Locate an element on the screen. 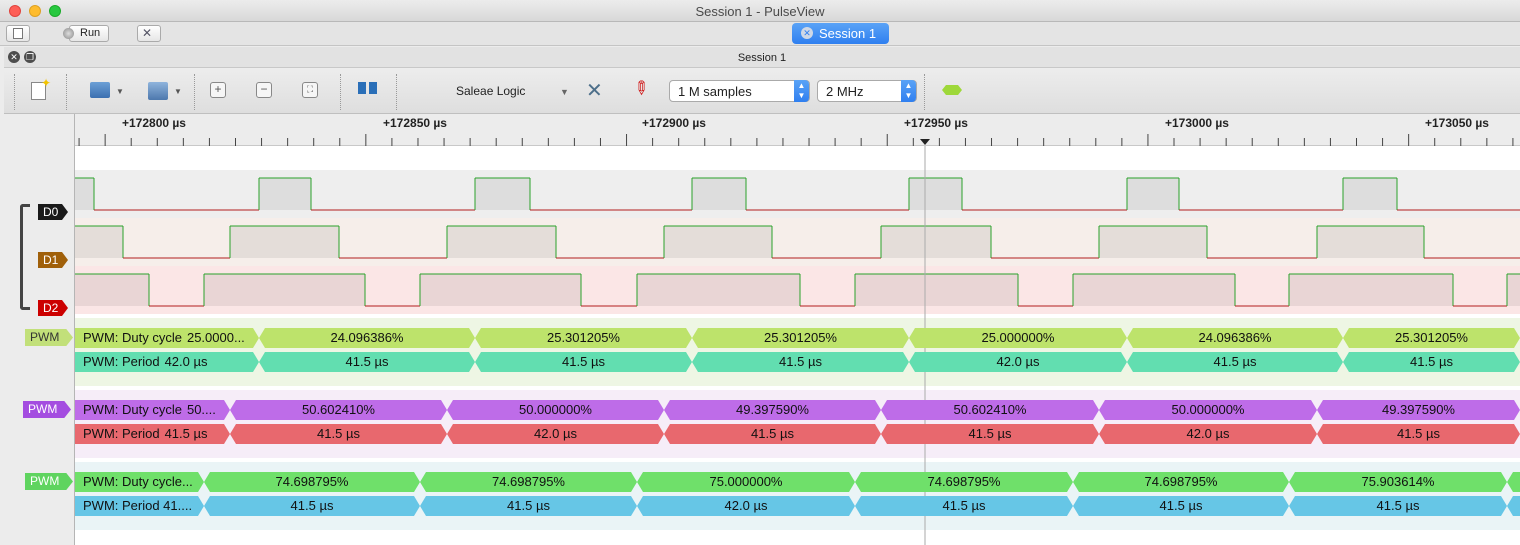 This screenshot has height=545, width=1520. save-button: ▼ is located at coordinates (166, 91).